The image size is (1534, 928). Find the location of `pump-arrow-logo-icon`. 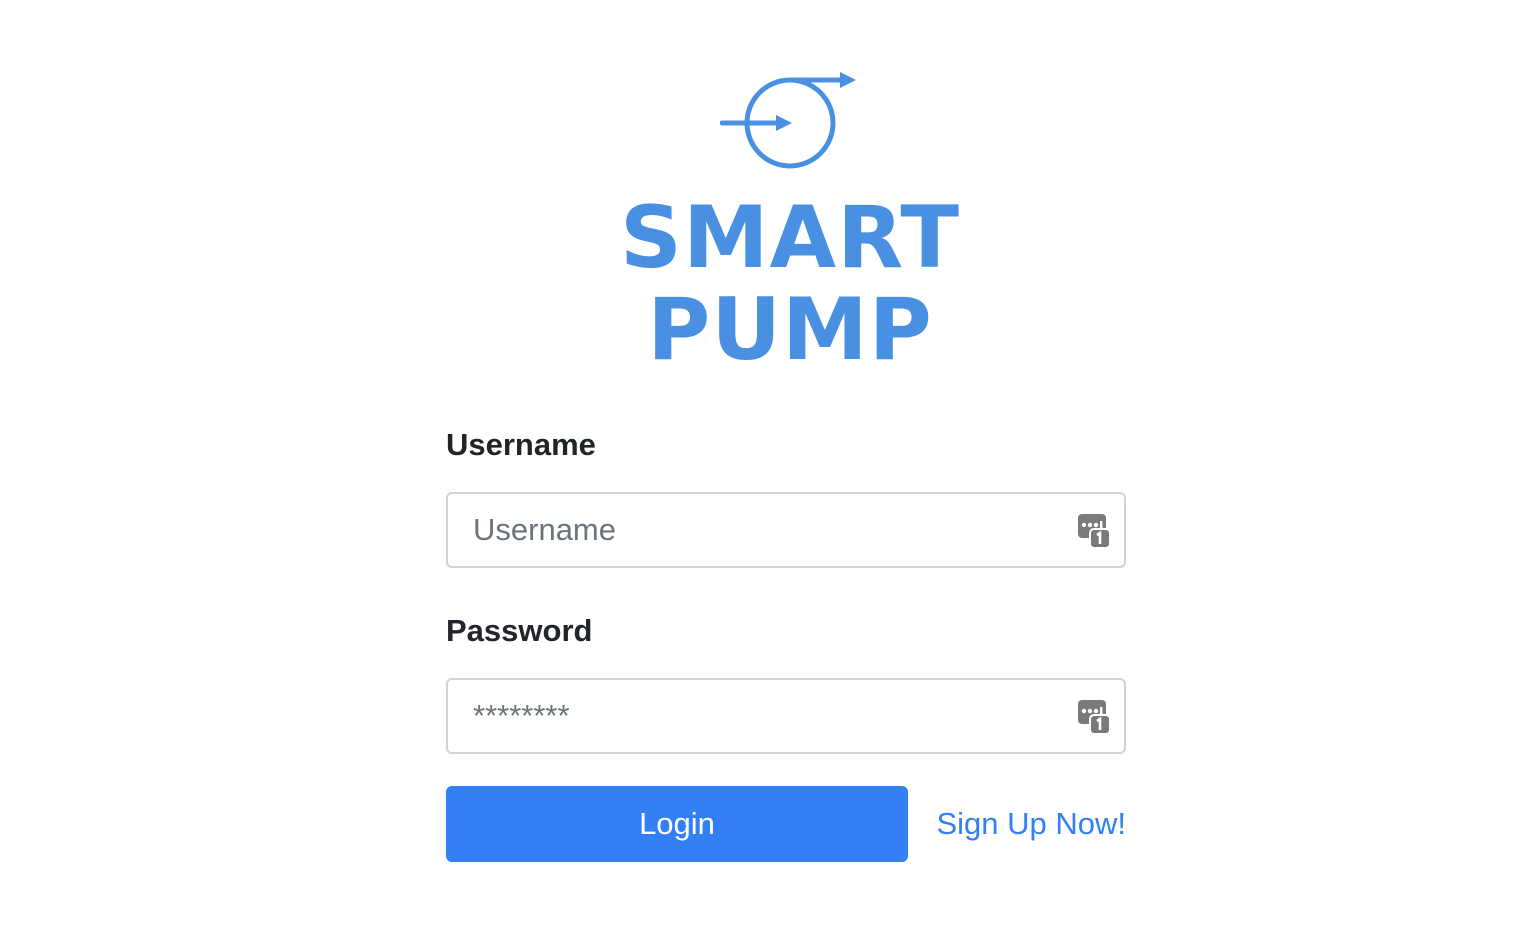

pump-arrow-logo-icon is located at coordinates (788, 120).